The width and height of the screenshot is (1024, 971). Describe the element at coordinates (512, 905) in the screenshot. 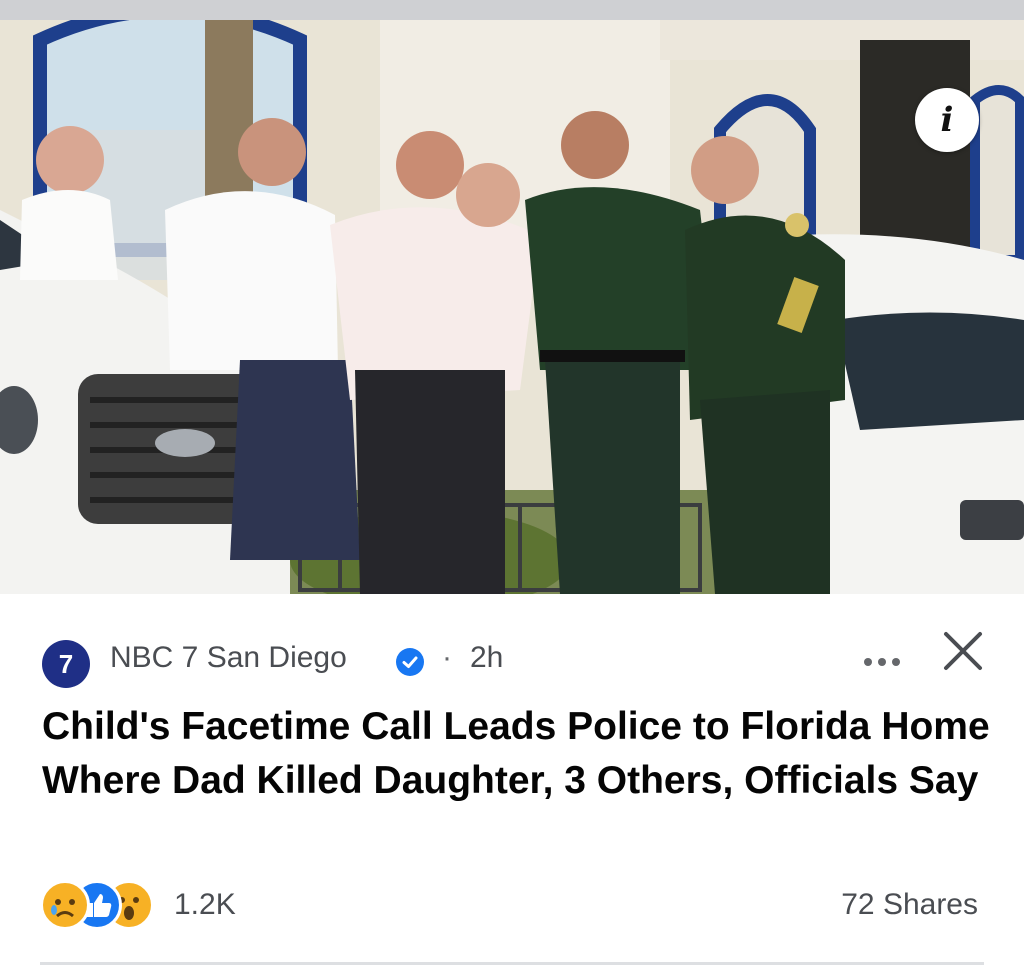

I see `reactions-bar: 1.2K 72 Shares` at that location.